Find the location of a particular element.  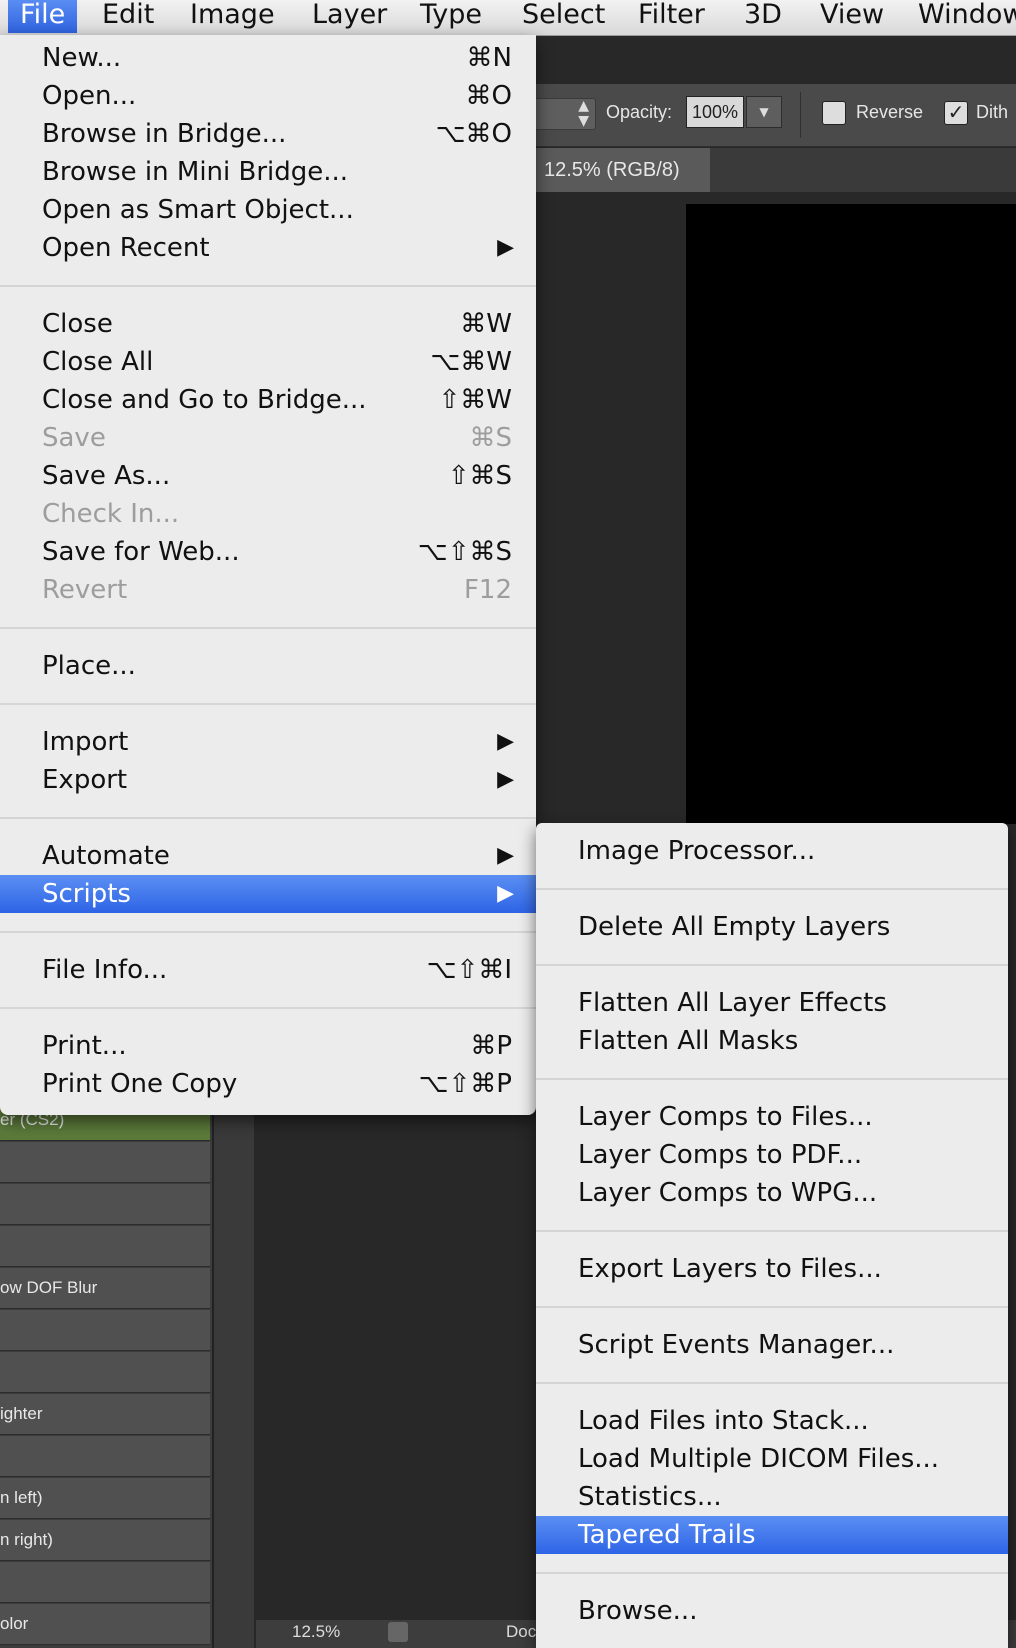

menu-layer: Layer is located at coordinates (349, 16).